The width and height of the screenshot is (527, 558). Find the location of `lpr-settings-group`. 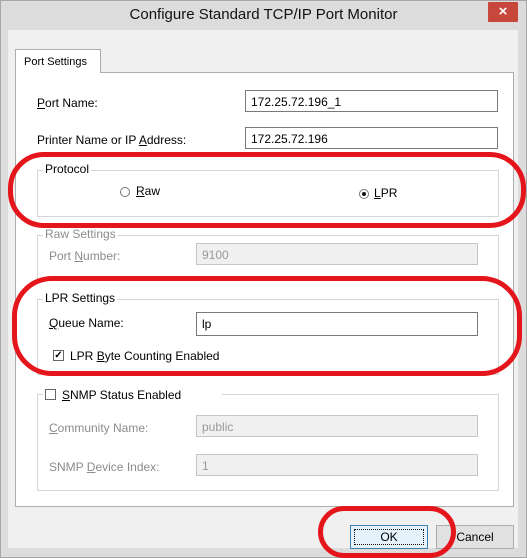

lpr-settings-group is located at coordinates (268, 337).